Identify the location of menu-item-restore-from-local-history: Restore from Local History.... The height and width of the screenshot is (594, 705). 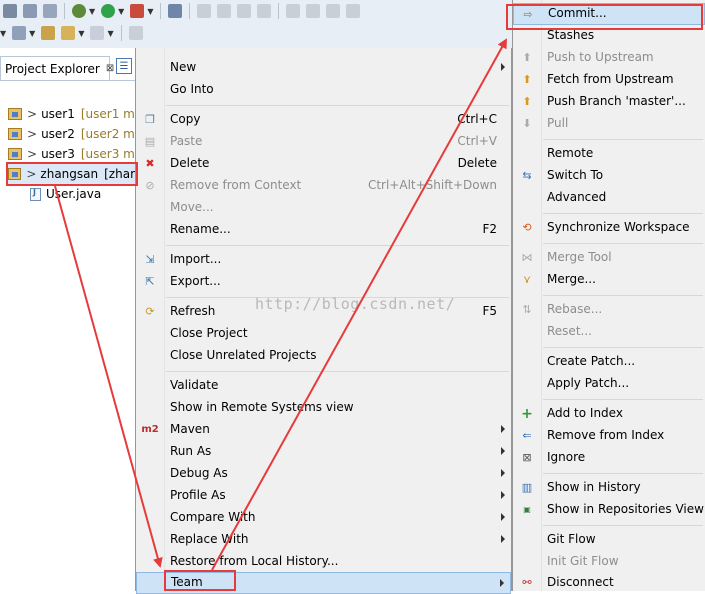
(323, 562).